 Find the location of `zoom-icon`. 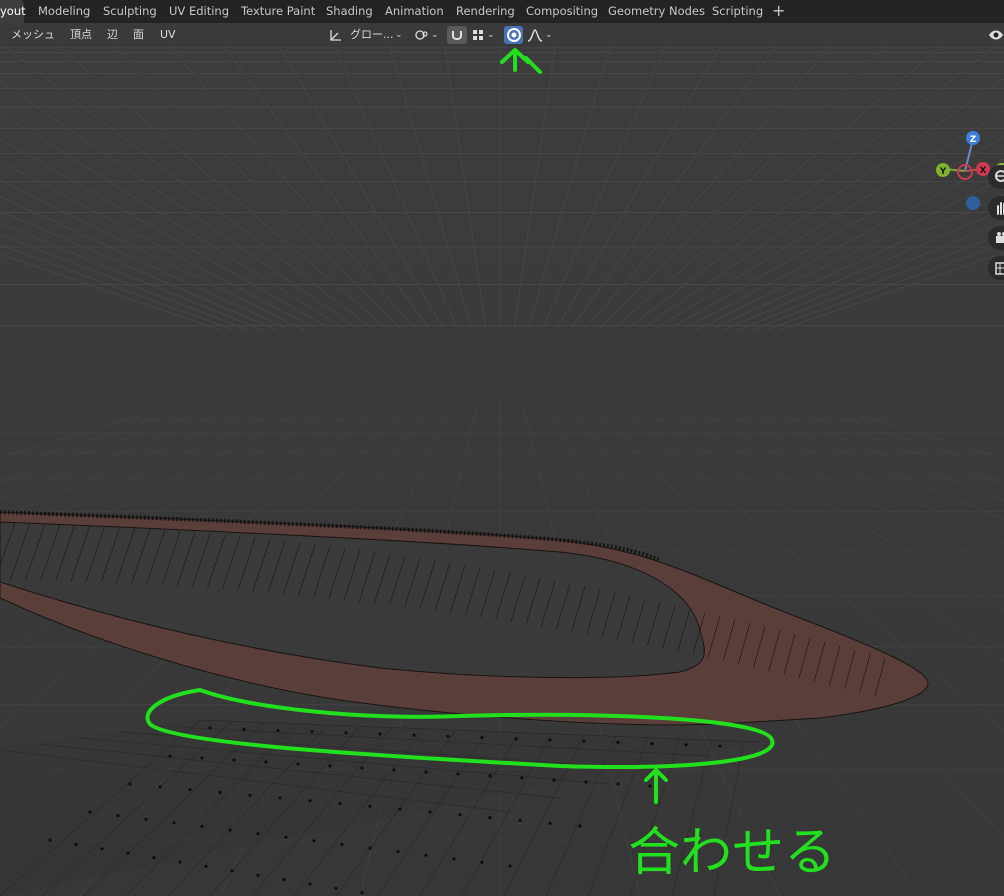

zoom-icon is located at coordinates (999, 176).